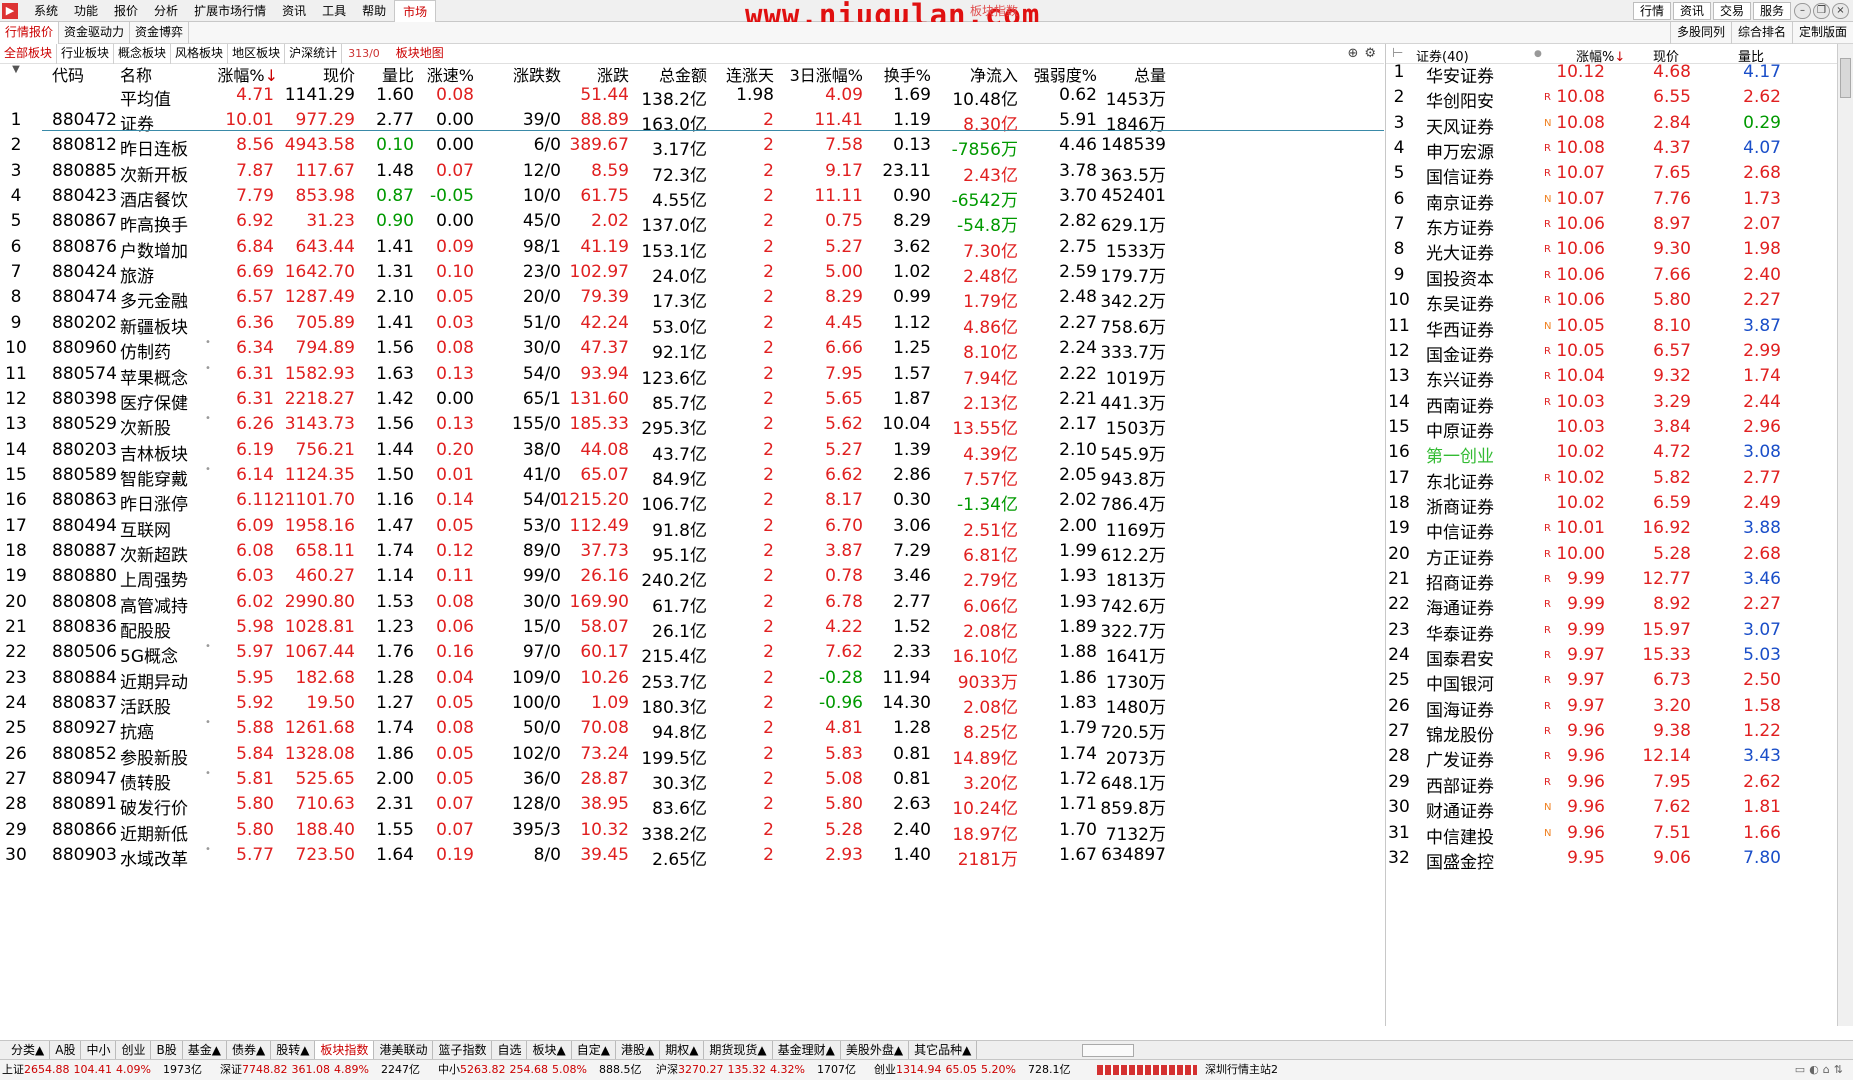 This screenshot has height=1080, width=1853. I want to click on stock-row: 1 华安证券 10.12 4.68 4.17, so click(1612, 73).